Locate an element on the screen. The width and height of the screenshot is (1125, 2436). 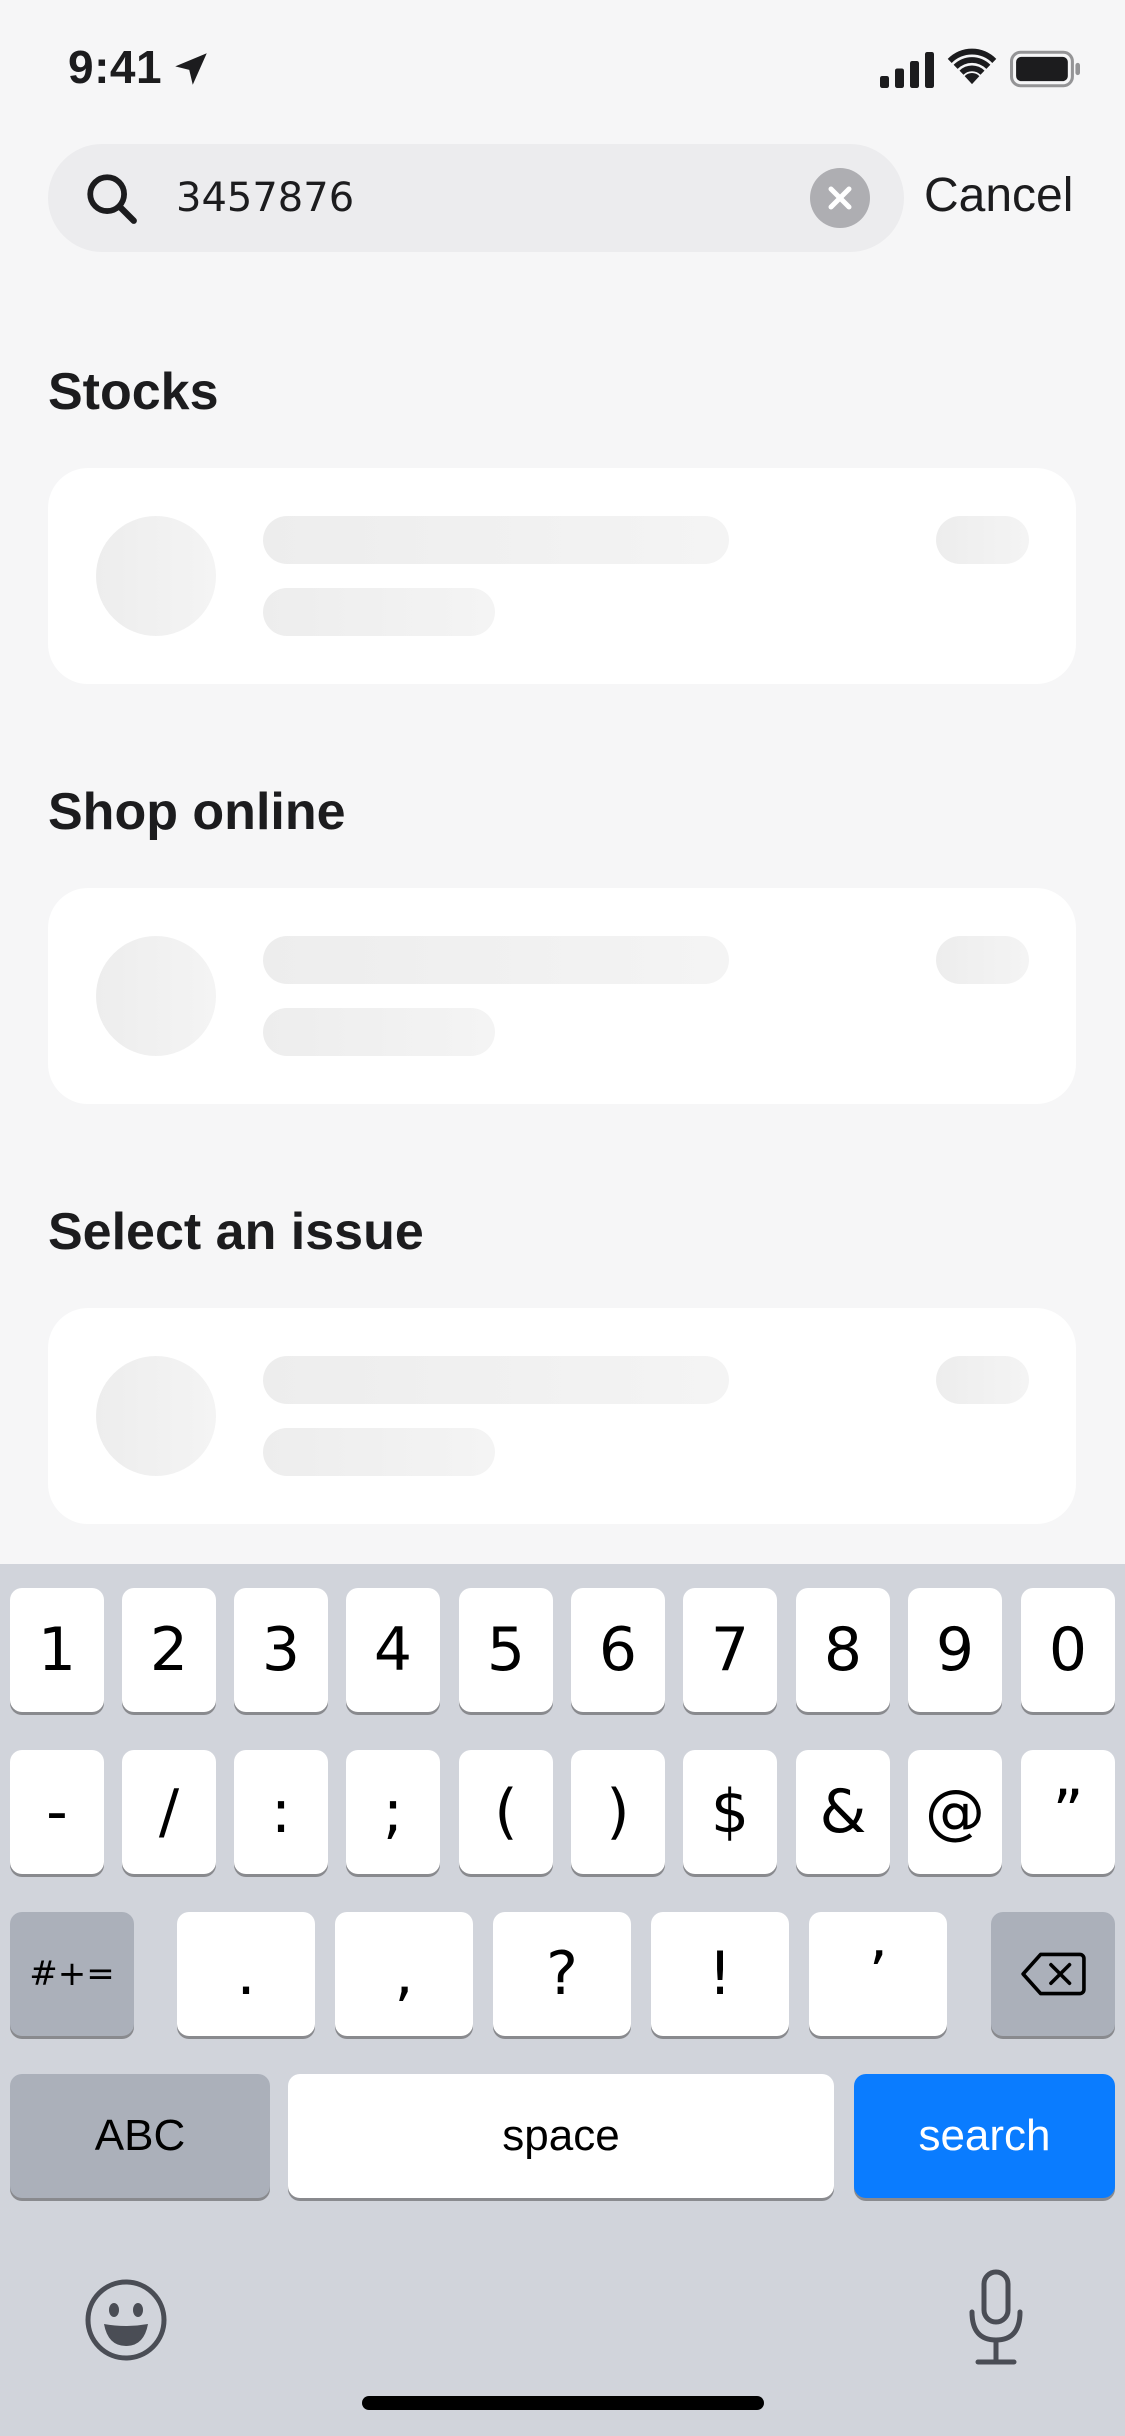
key-8: 8 is located at coordinates (843, 1650).